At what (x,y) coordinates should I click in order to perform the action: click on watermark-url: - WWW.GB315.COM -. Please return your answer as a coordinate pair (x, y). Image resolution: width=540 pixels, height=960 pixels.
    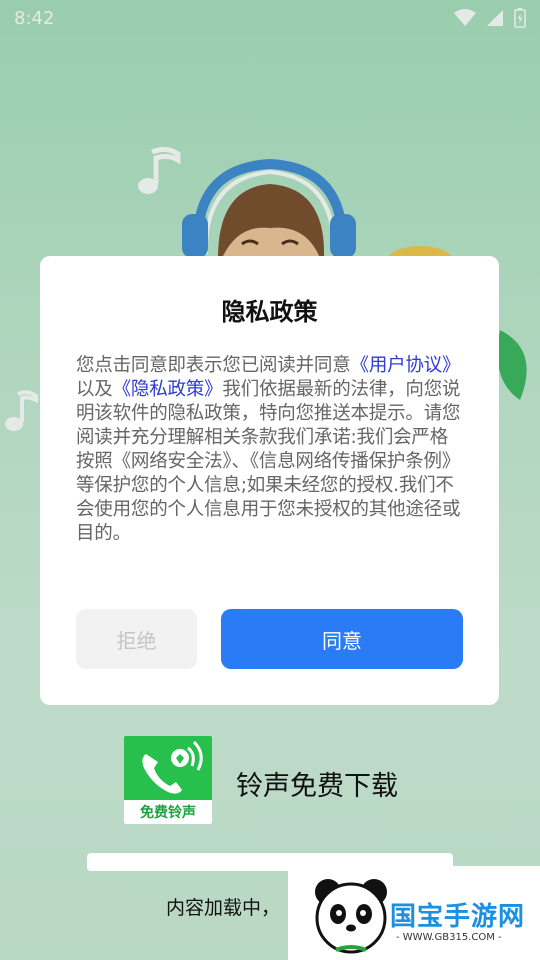
    Looking at the image, I should click on (449, 937).